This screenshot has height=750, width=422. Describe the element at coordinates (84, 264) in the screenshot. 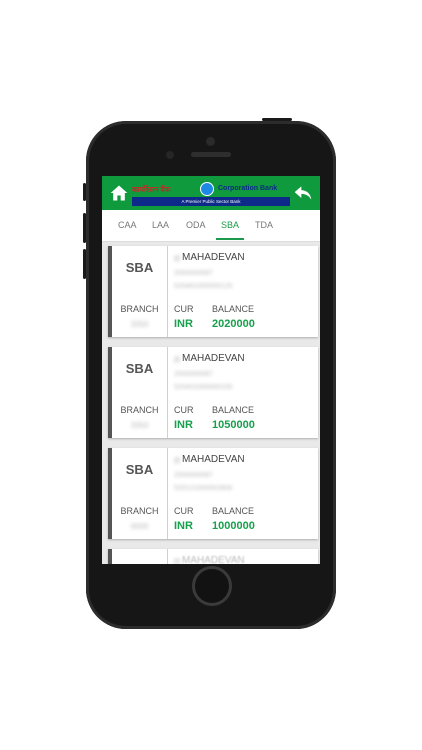

I see `volume-down-button` at that location.